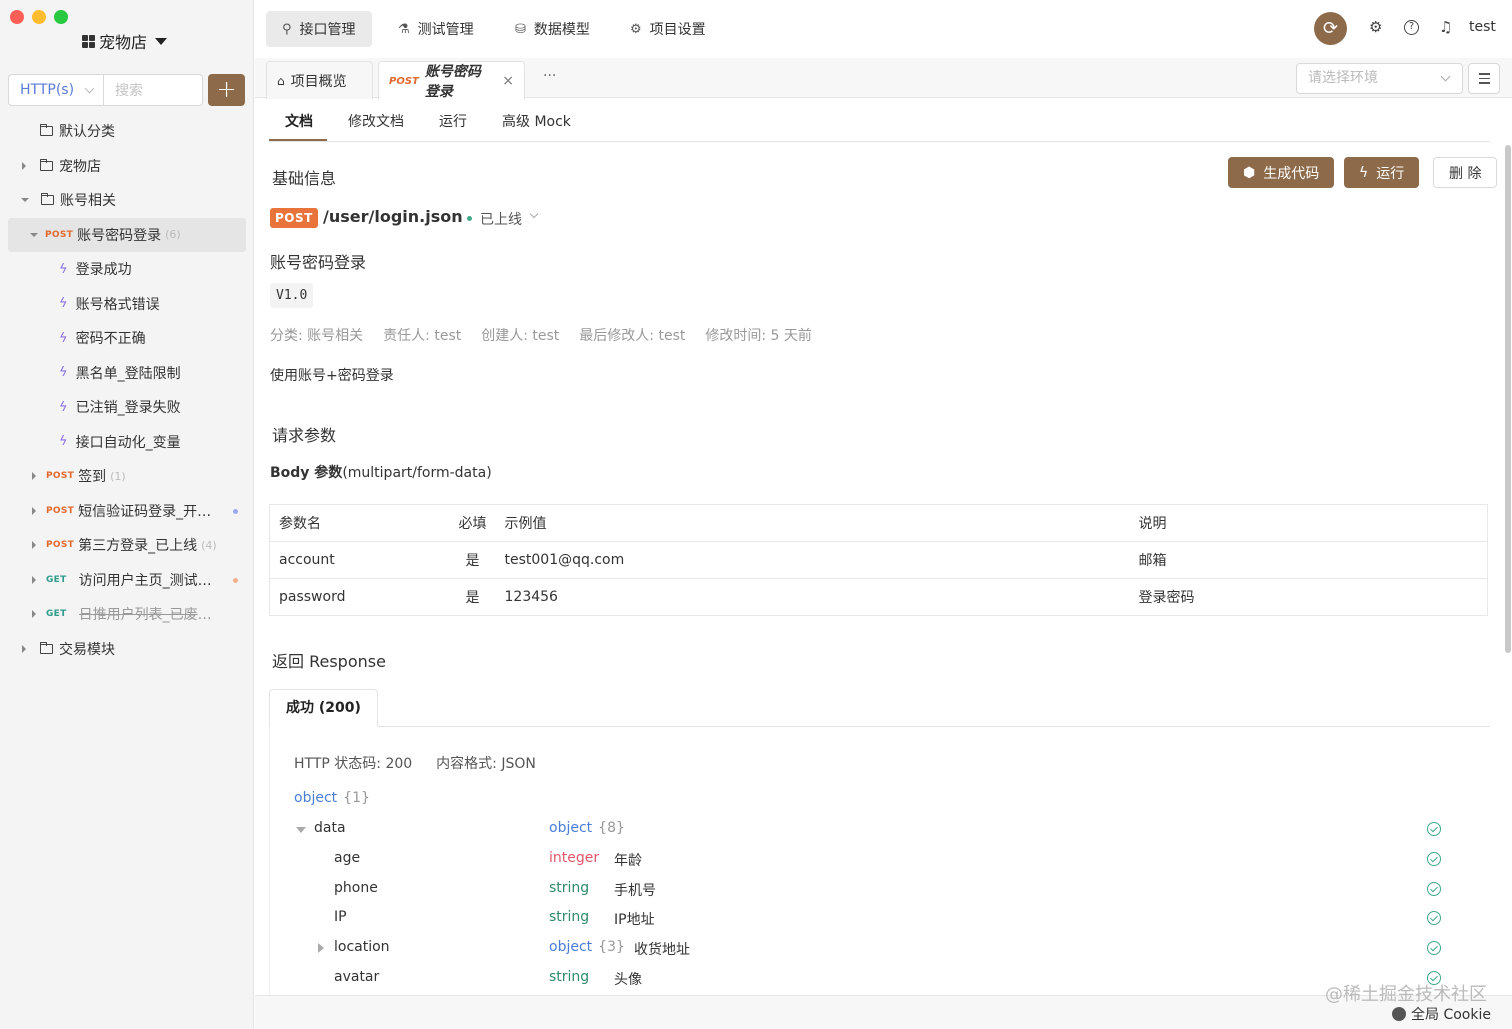 The width and height of the screenshot is (1512, 1029). What do you see at coordinates (1166, 598) in the screenshot?
I see `param-description: 登录密码` at bounding box center [1166, 598].